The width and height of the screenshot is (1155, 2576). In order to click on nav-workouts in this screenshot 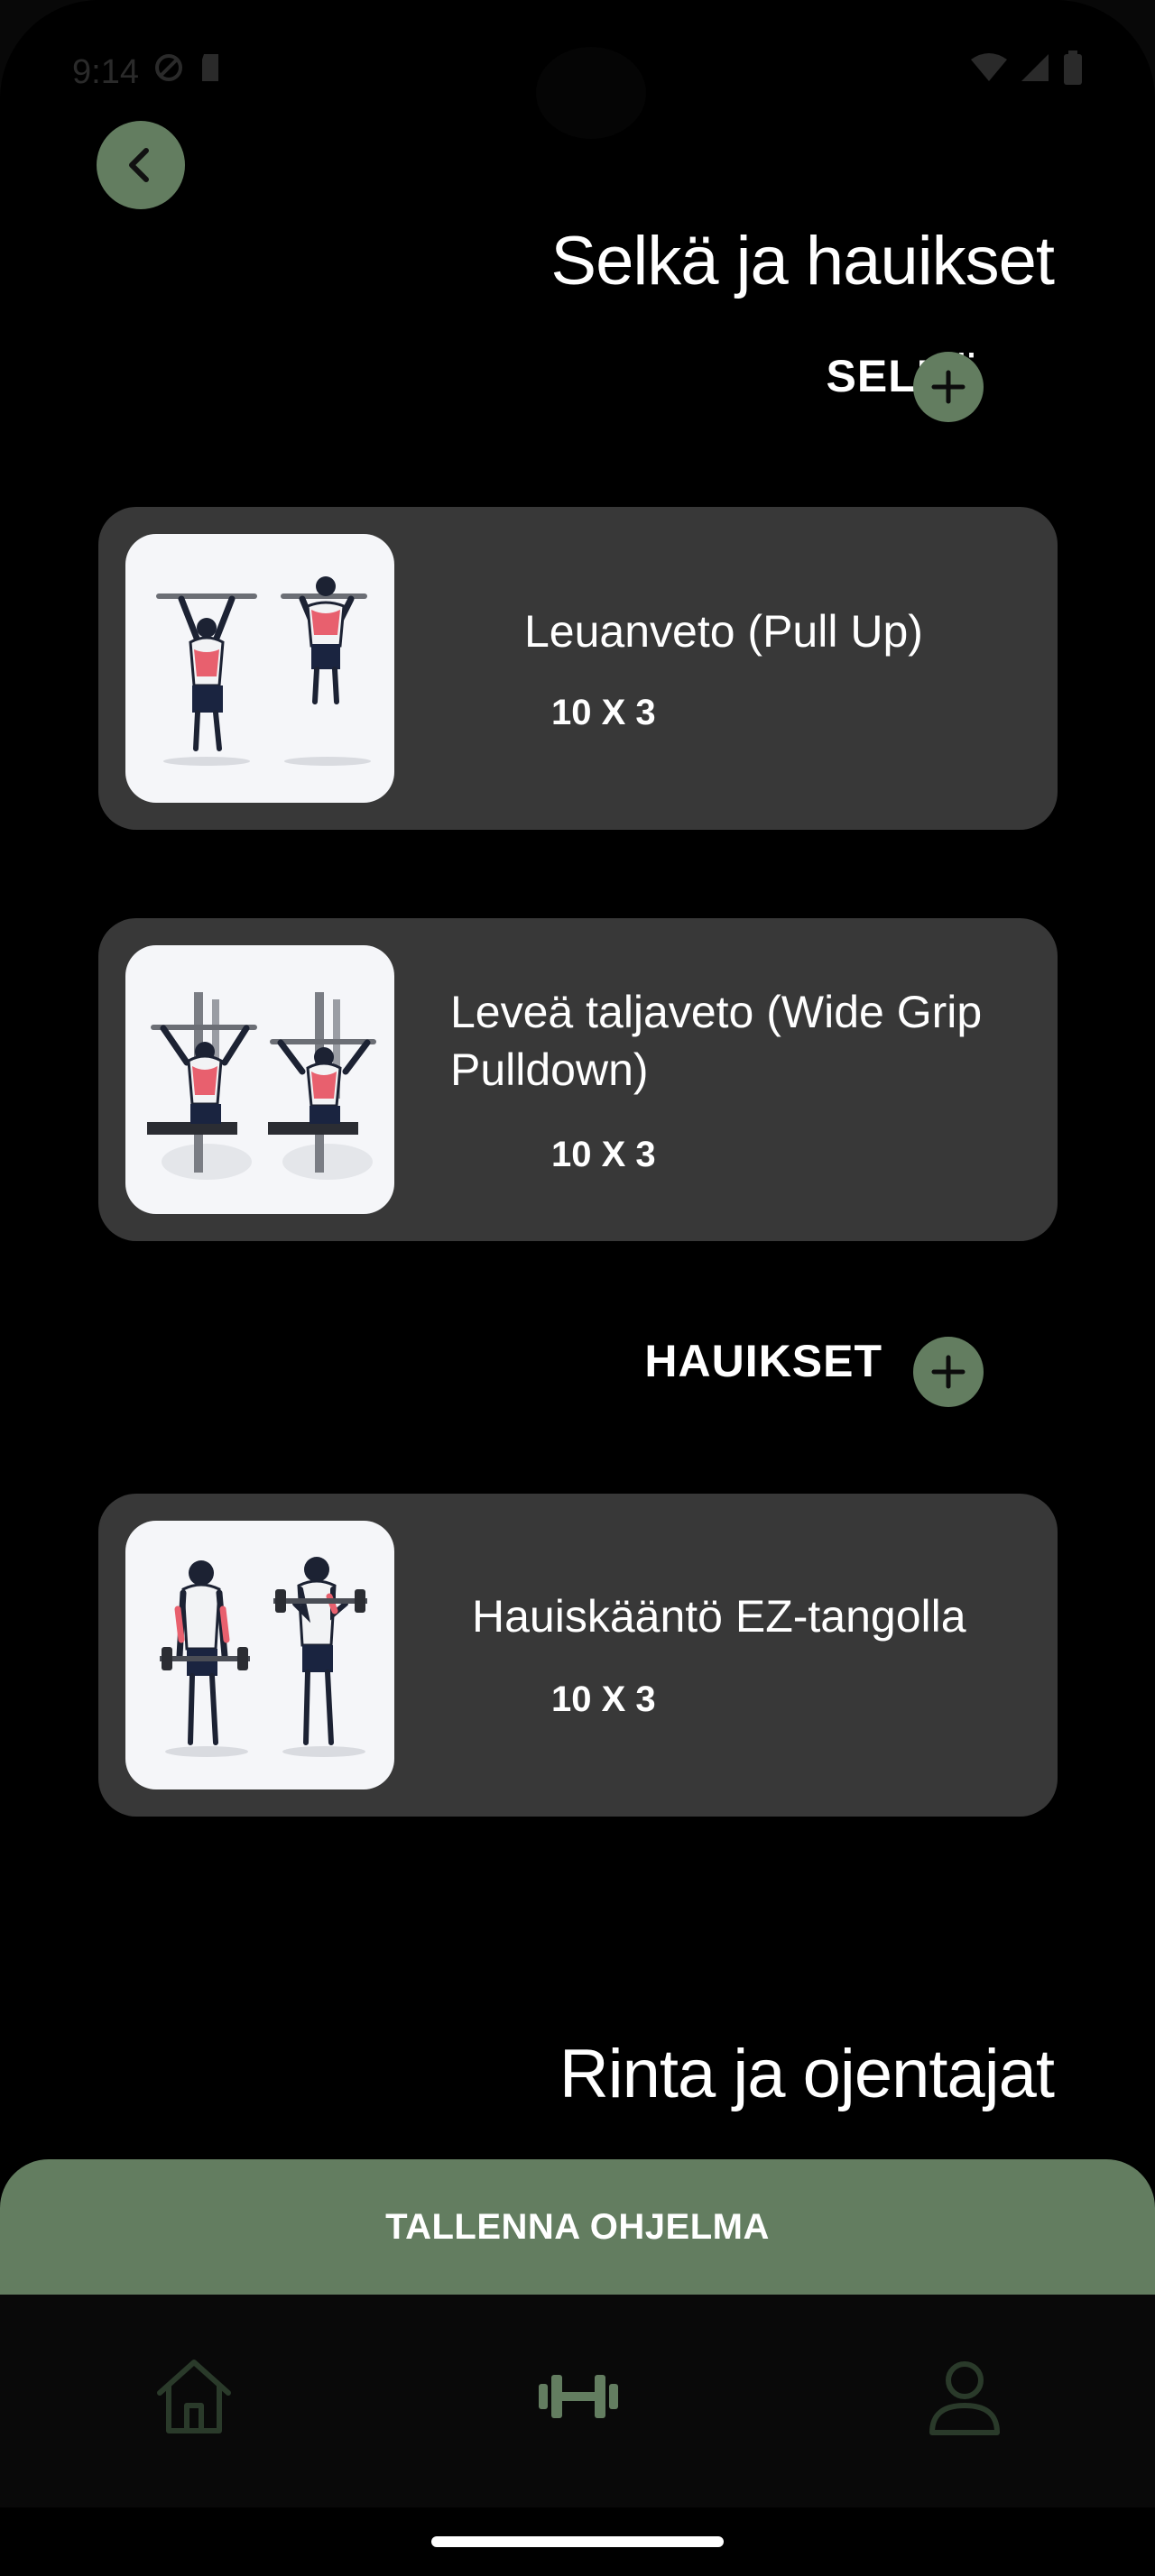, I will do `click(578, 2396)`.